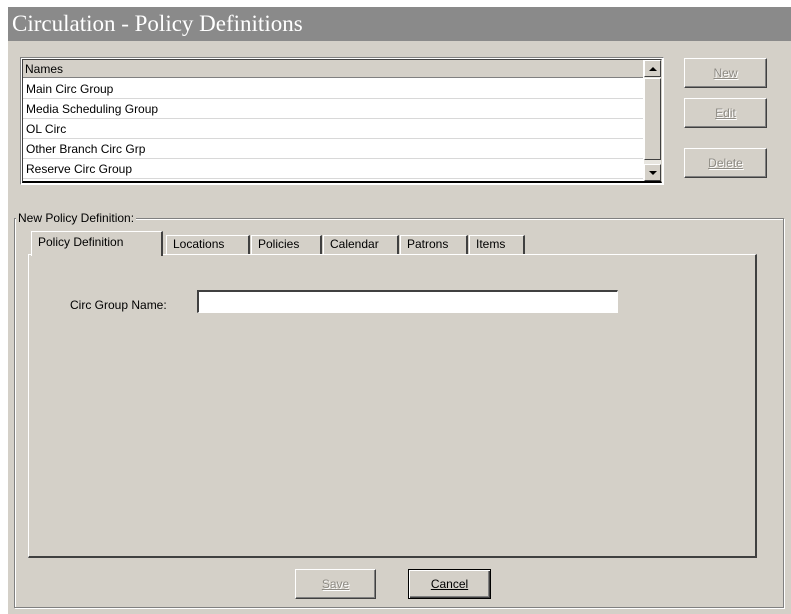 Image resolution: width=791 pixels, height=614 pixels. Describe the element at coordinates (335, 584) in the screenshot. I see `save-button: Save` at that location.